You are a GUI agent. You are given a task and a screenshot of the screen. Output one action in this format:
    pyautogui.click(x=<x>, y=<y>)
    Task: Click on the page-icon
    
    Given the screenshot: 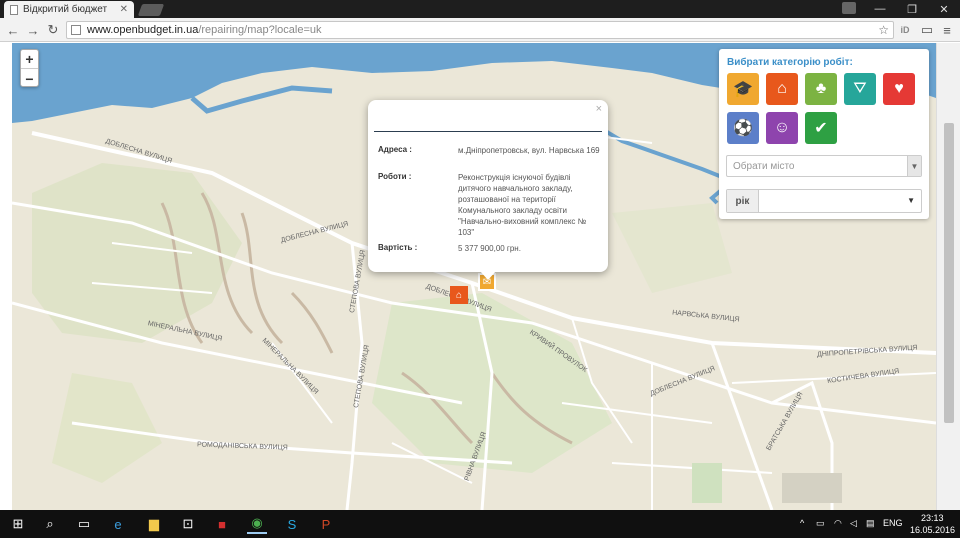 What is the action you would take?
    pyautogui.click(x=14, y=9)
    